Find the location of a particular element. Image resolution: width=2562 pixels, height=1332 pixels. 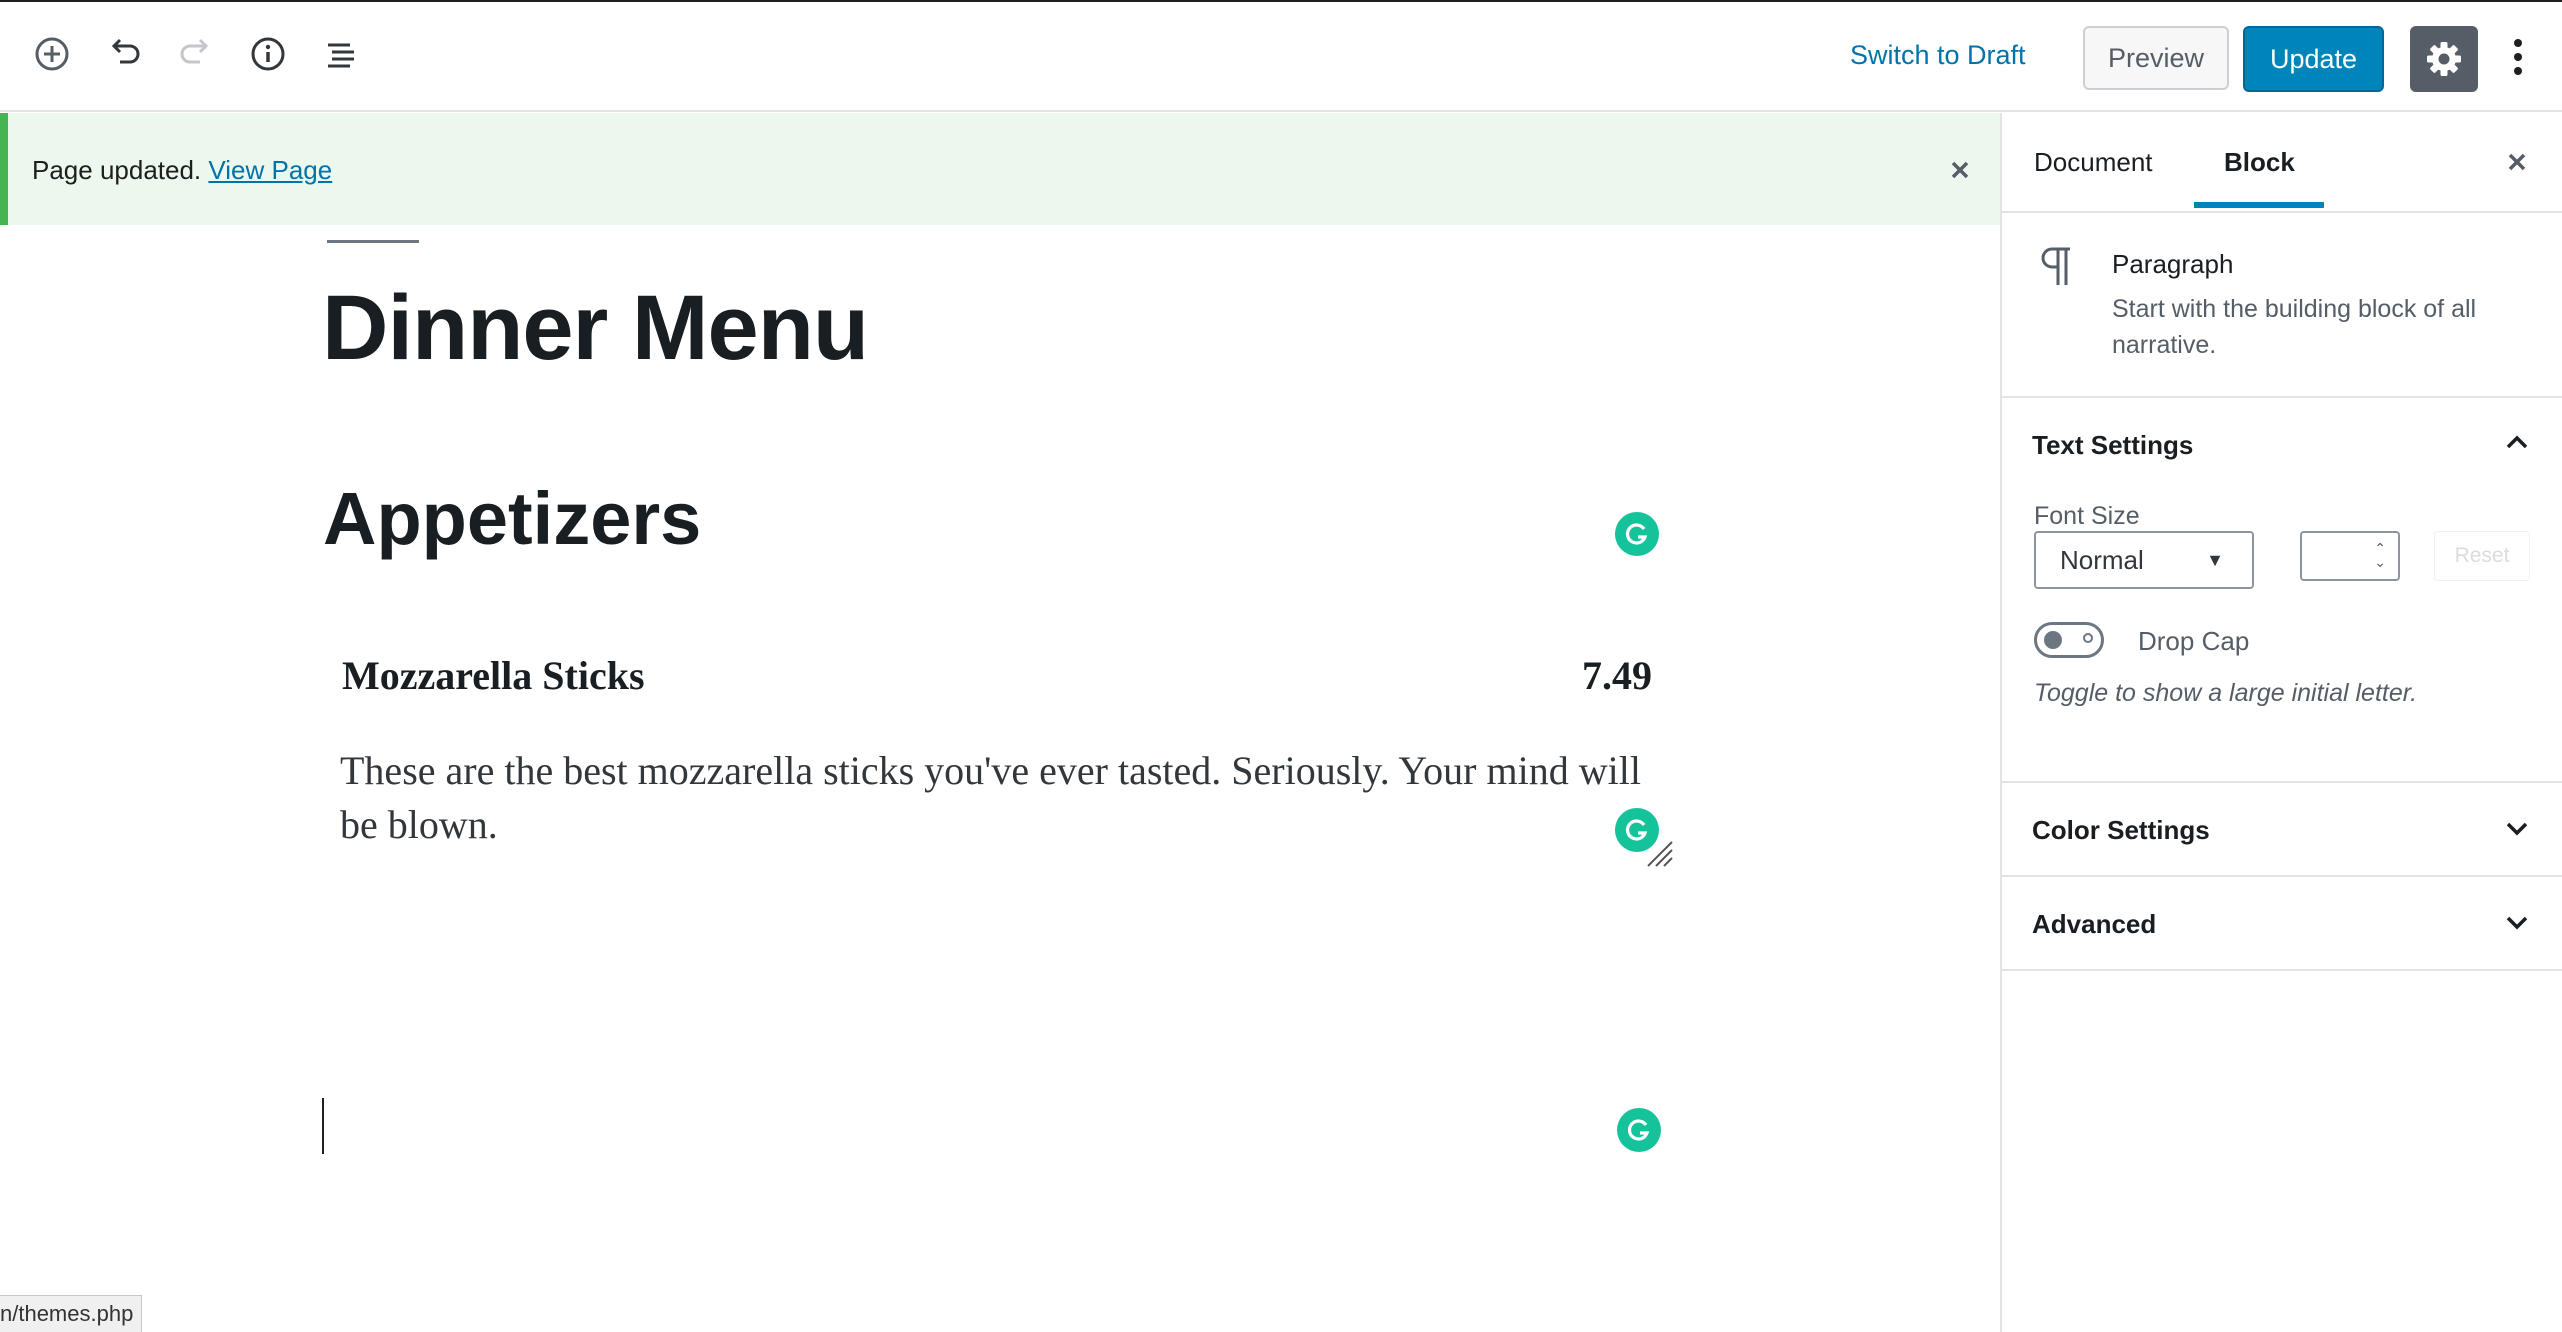

custom-font-size-input: ⌃ ⌄ is located at coordinates (2350, 556).